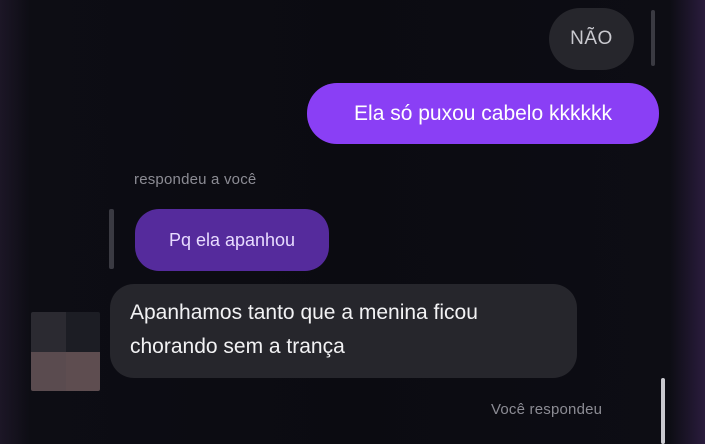  I want to click on quoted-reply-bar, so click(111, 239).